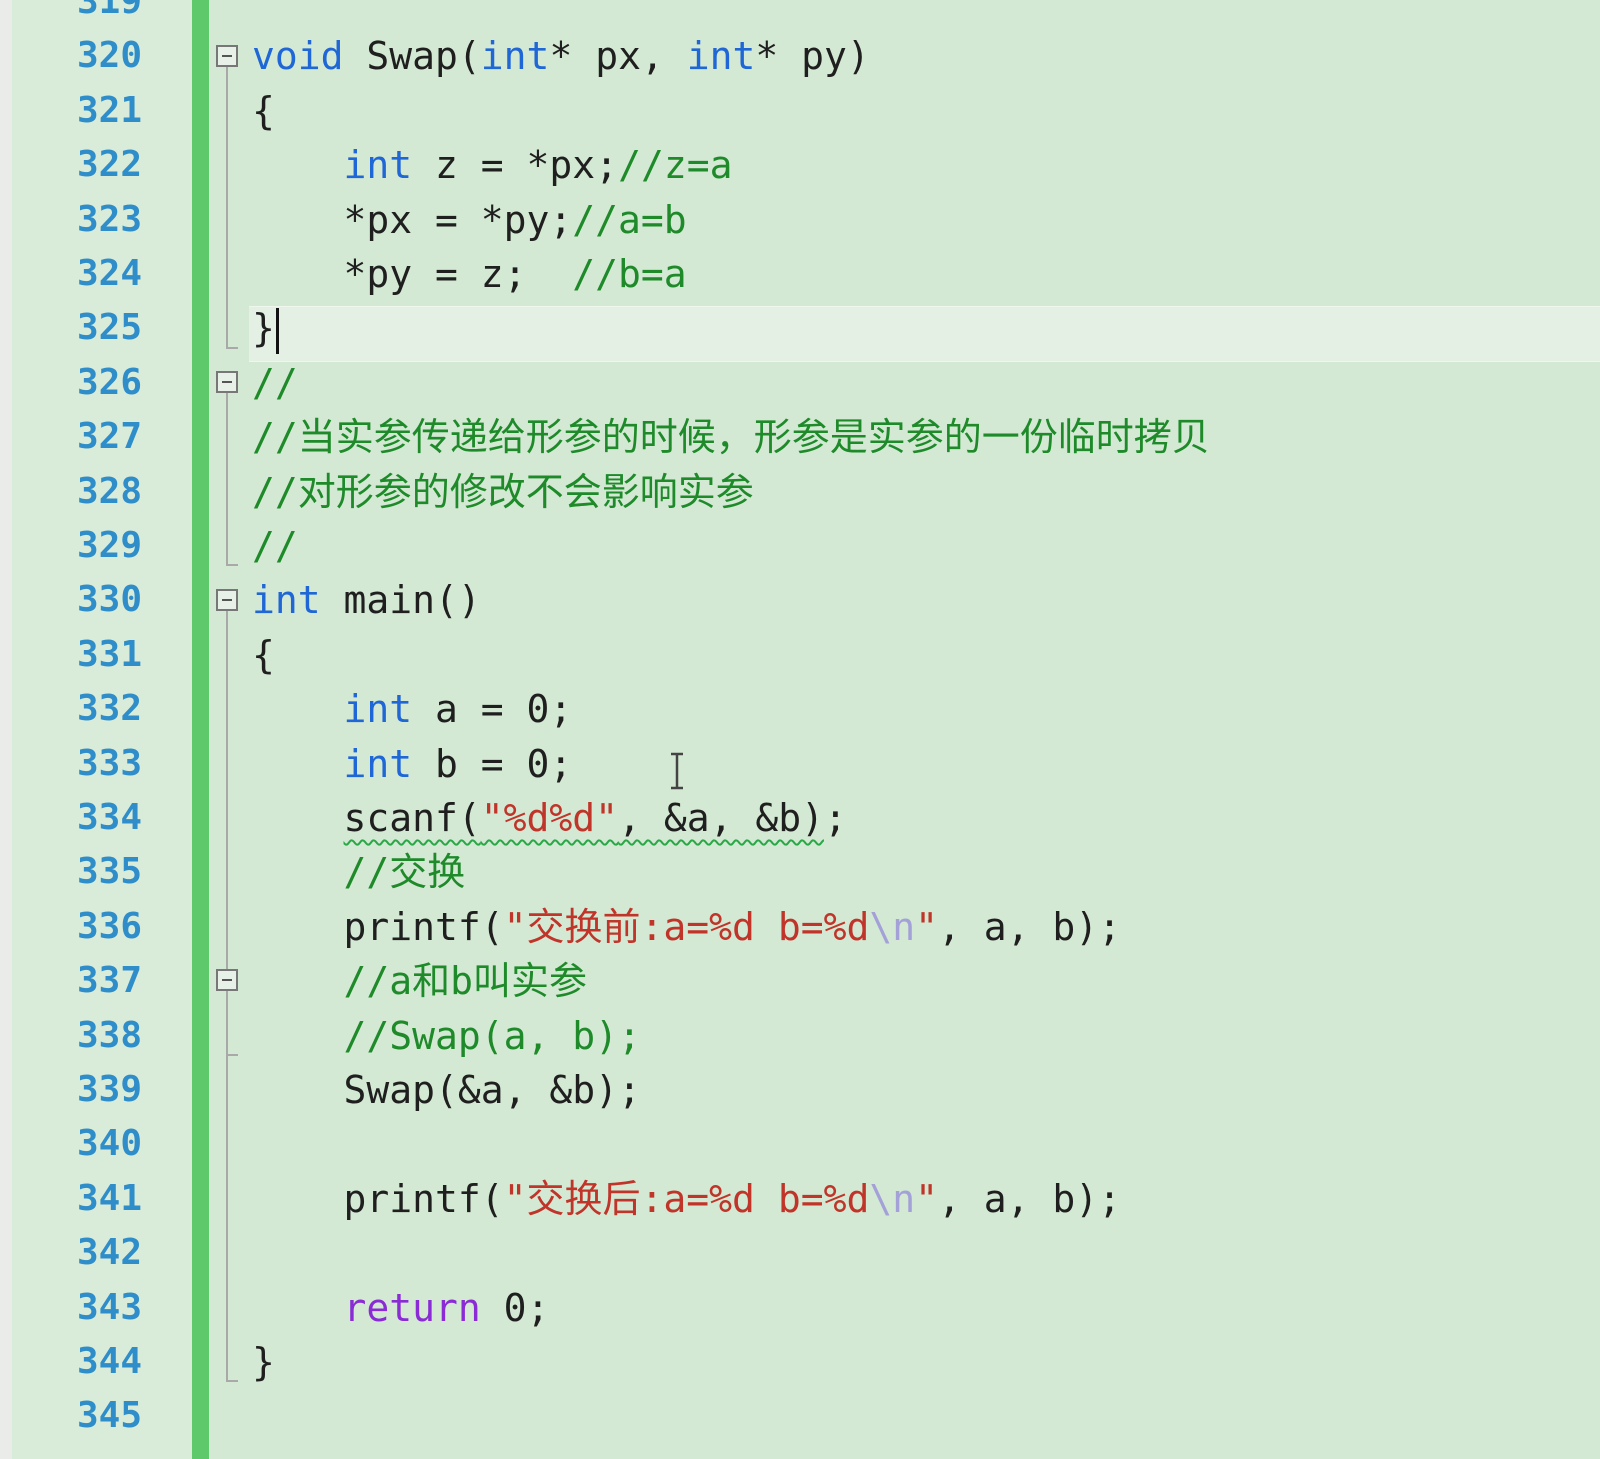 The width and height of the screenshot is (1600, 1459). What do you see at coordinates (924, 334) in the screenshot?
I see `current-line-highlight` at bounding box center [924, 334].